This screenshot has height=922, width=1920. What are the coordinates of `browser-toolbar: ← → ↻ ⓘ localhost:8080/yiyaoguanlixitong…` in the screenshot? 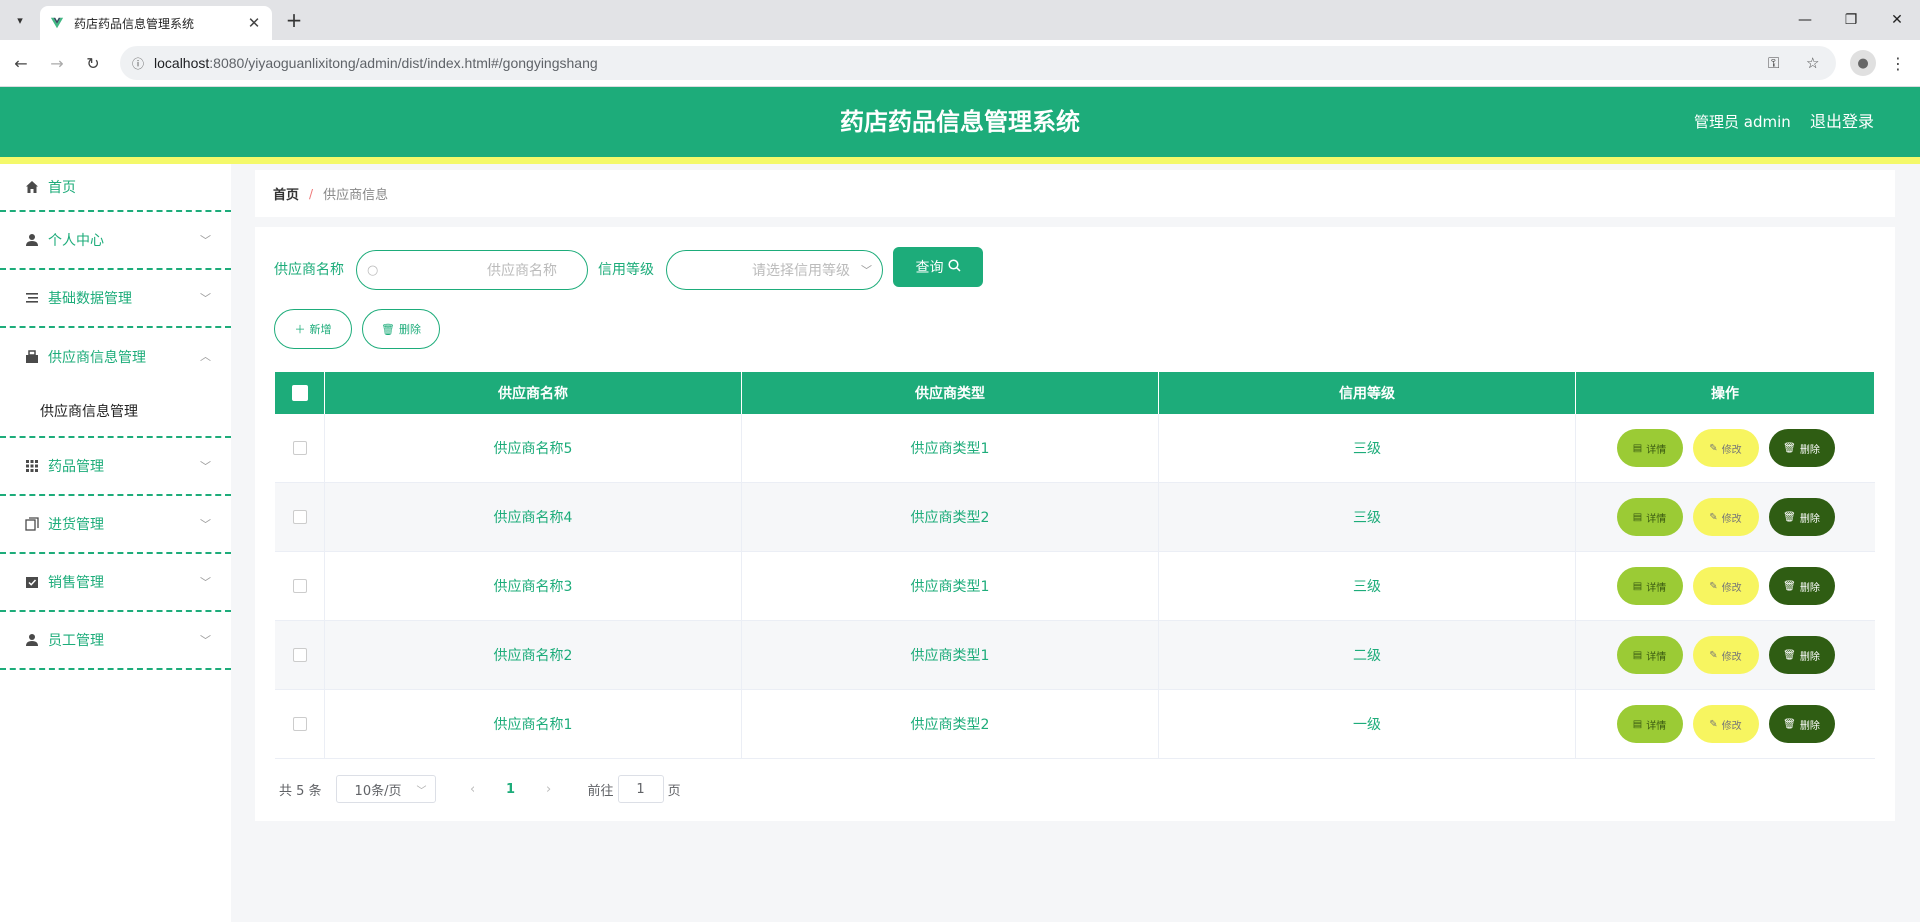 It's located at (960, 63).